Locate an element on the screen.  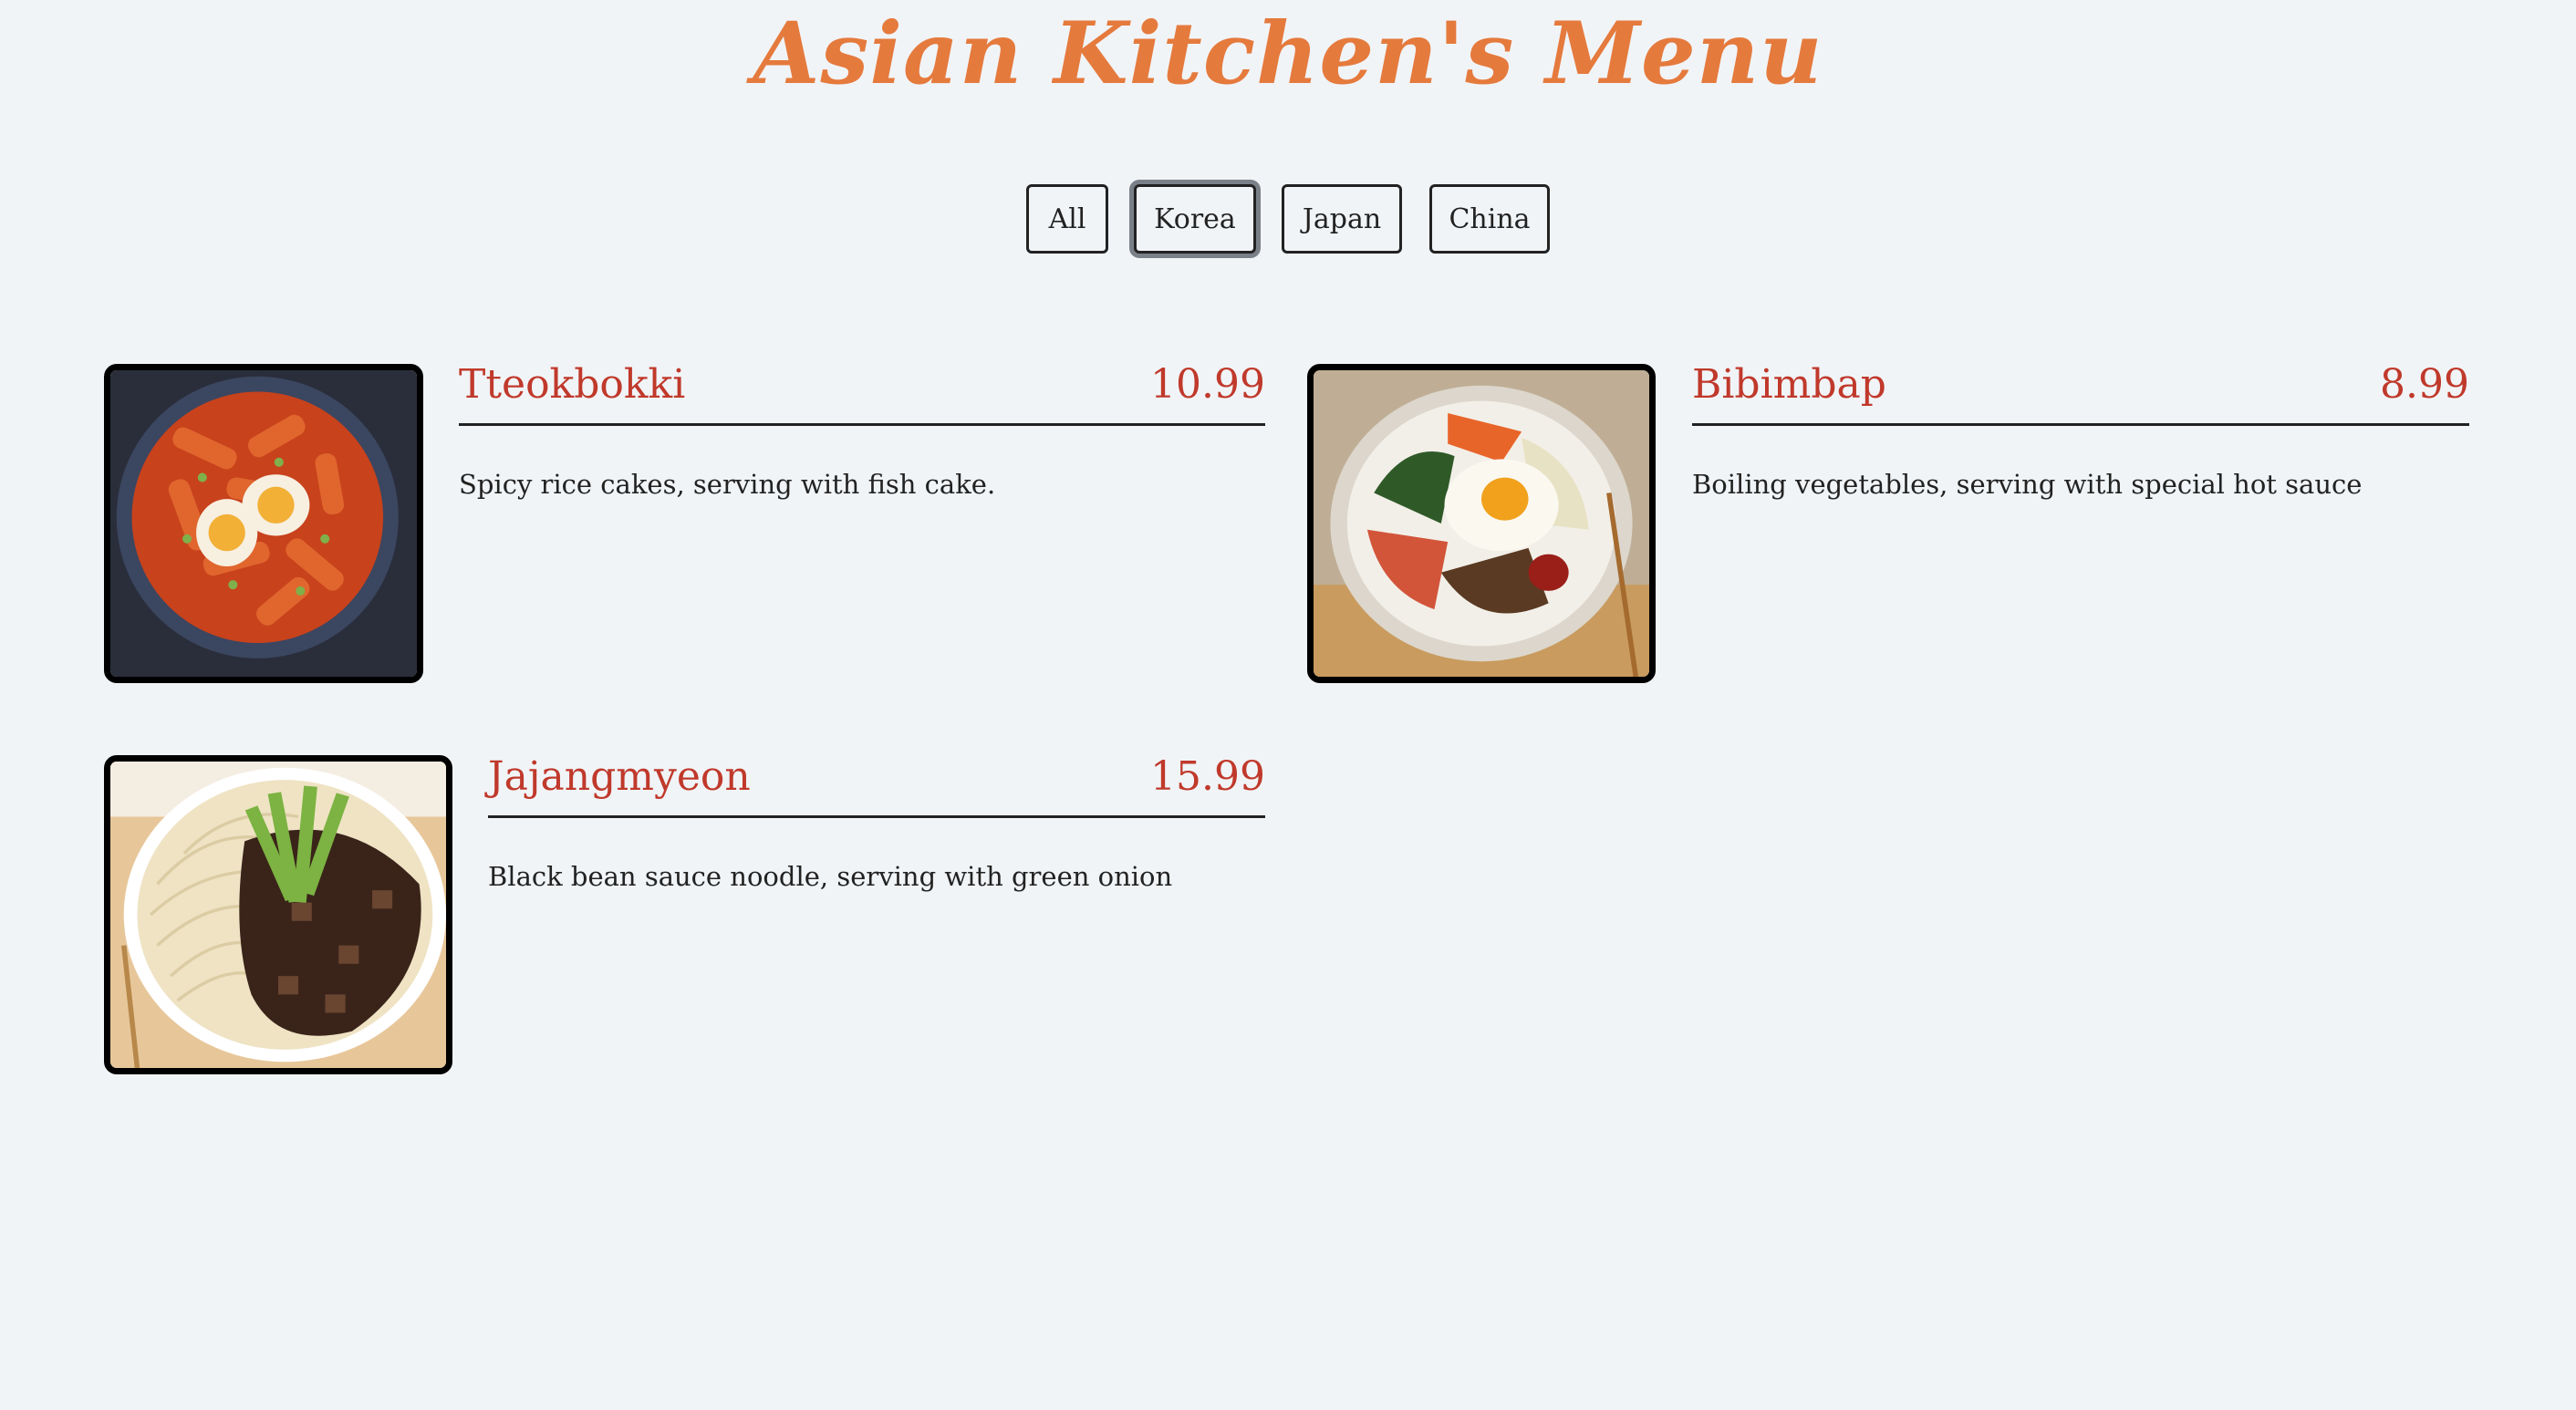
menu-item-price: 8.99 is located at coordinates (2424, 384).